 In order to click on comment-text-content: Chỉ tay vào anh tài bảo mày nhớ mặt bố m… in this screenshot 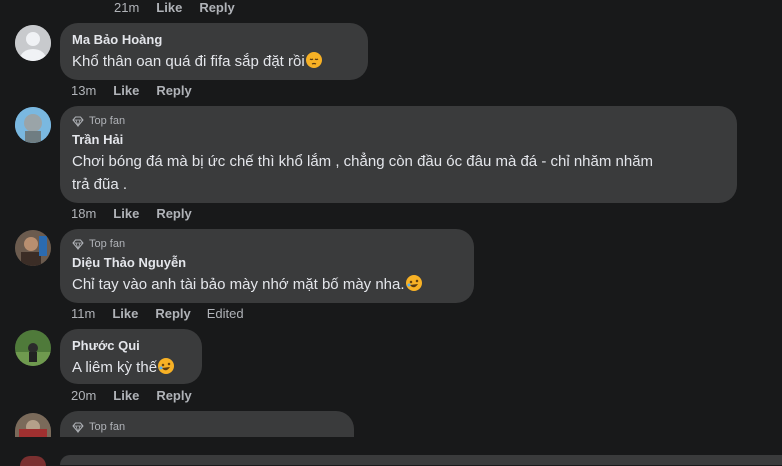, I will do `click(238, 284)`.